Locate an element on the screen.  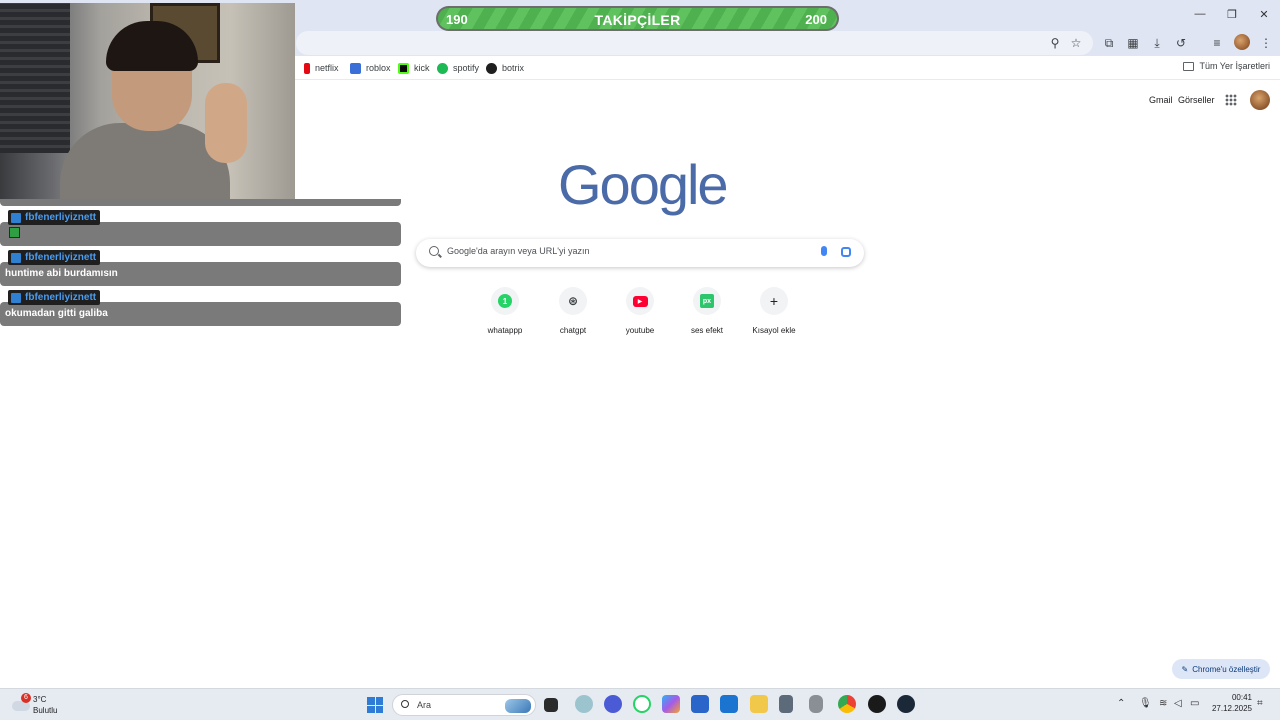
bookmark-label: roblox is located at coordinates (378, 68).